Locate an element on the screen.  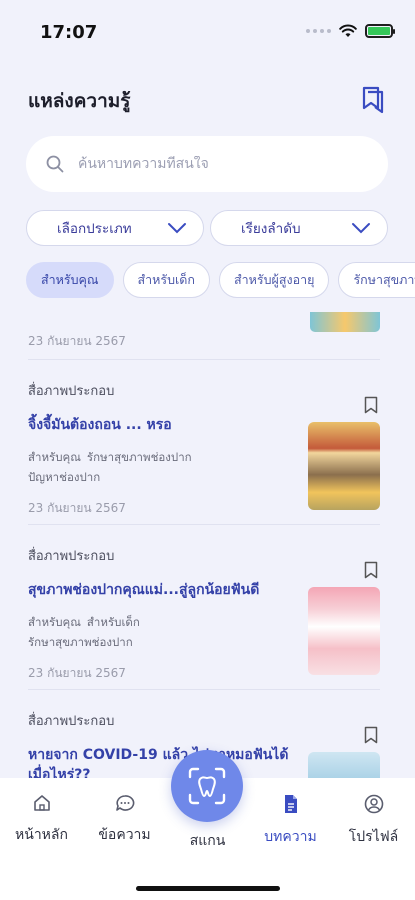
saved-bookmarks-icon is located at coordinates (373, 100).